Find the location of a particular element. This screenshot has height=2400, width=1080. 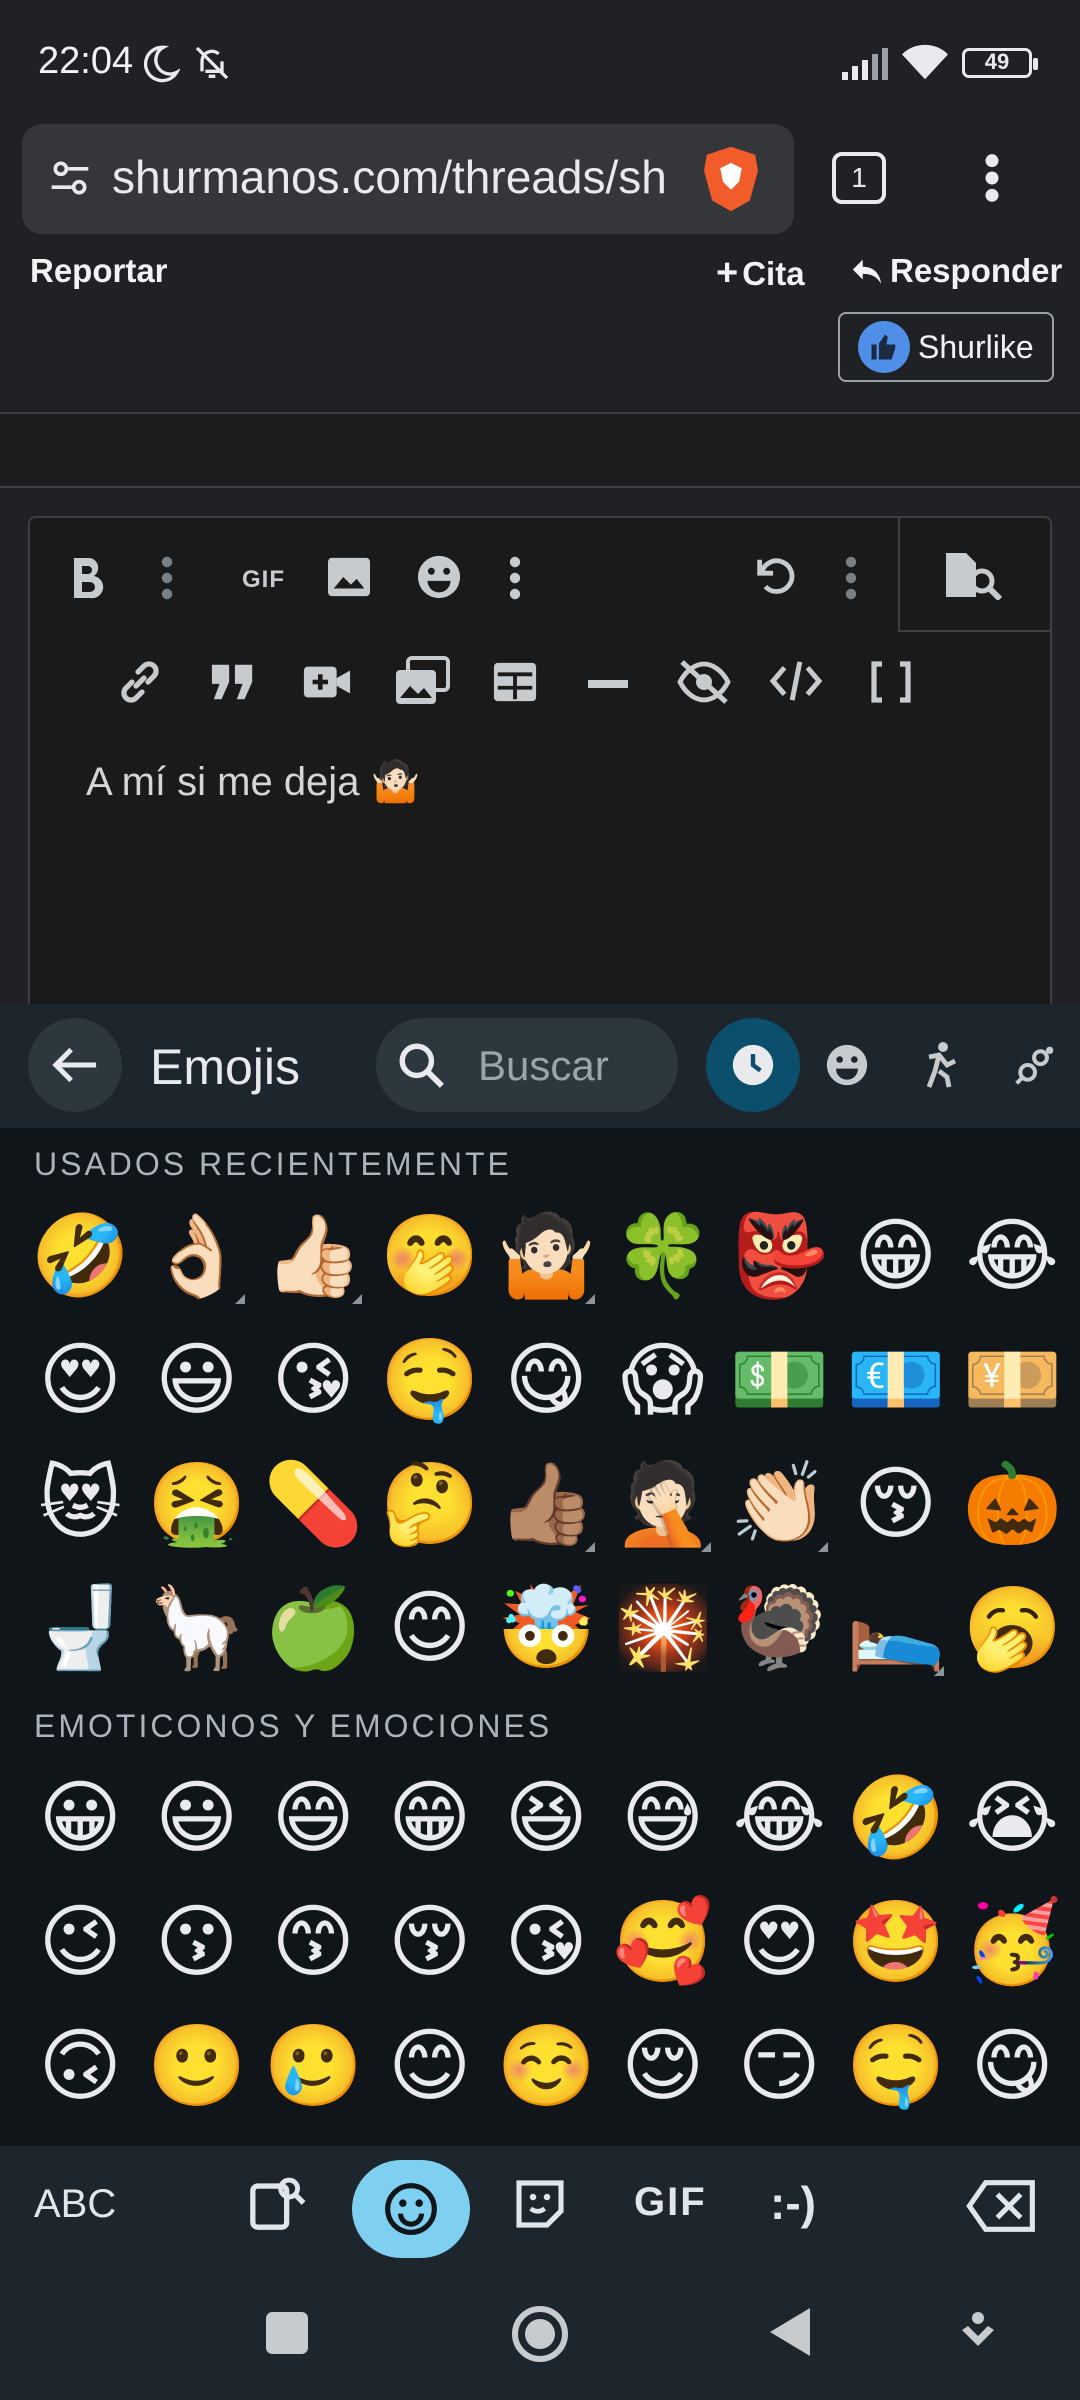

address-bar: shurmanos.com/threads/sh is located at coordinates (408, 179).